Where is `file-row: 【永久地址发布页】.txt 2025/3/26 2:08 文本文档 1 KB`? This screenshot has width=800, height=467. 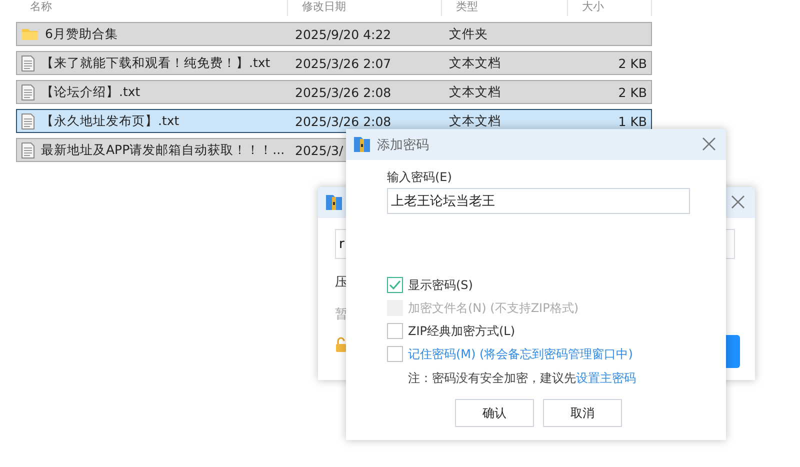
file-row: 【永久地址发布页】.txt 2025/3/26 2:08 文本文档 1 KB is located at coordinates (334, 121).